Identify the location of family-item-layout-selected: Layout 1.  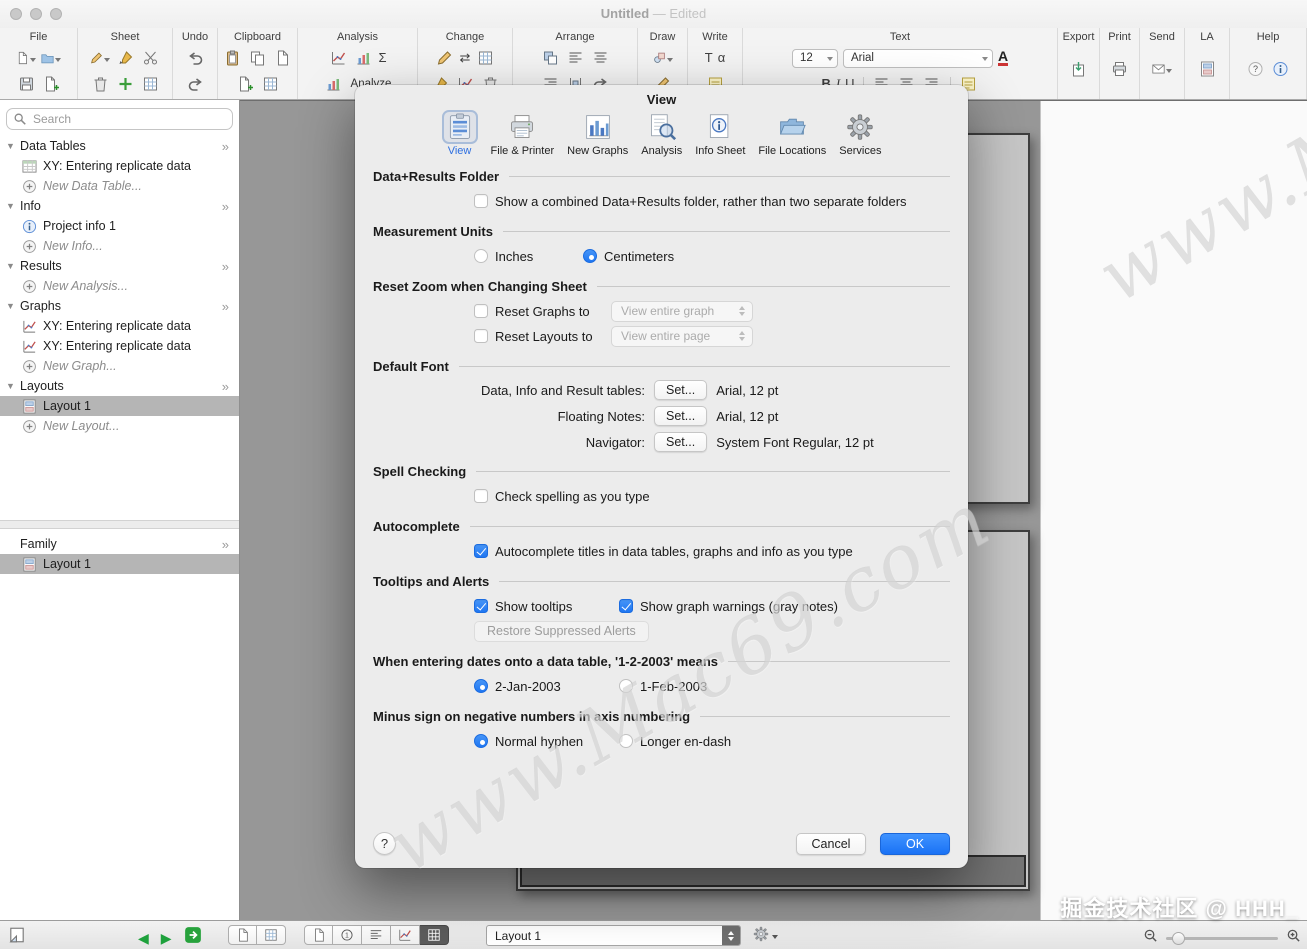
(119, 564).